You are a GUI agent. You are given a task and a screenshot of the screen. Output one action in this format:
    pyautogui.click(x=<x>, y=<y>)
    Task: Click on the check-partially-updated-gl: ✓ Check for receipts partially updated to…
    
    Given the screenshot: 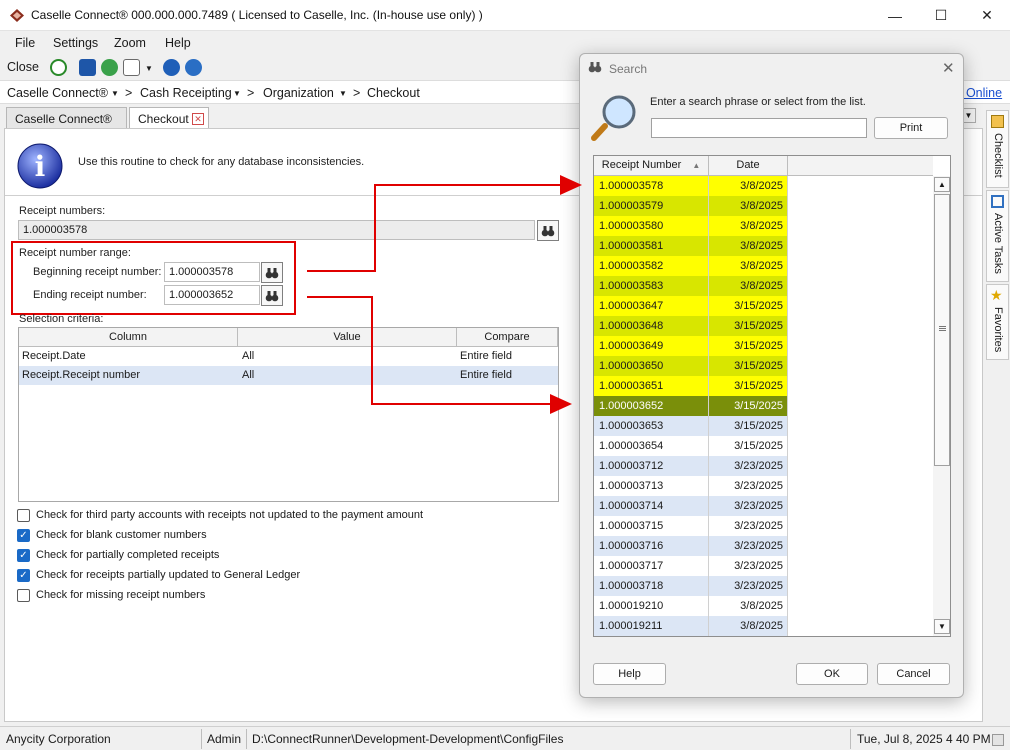 What is the action you would take?
    pyautogui.click(x=158, y=575)
    